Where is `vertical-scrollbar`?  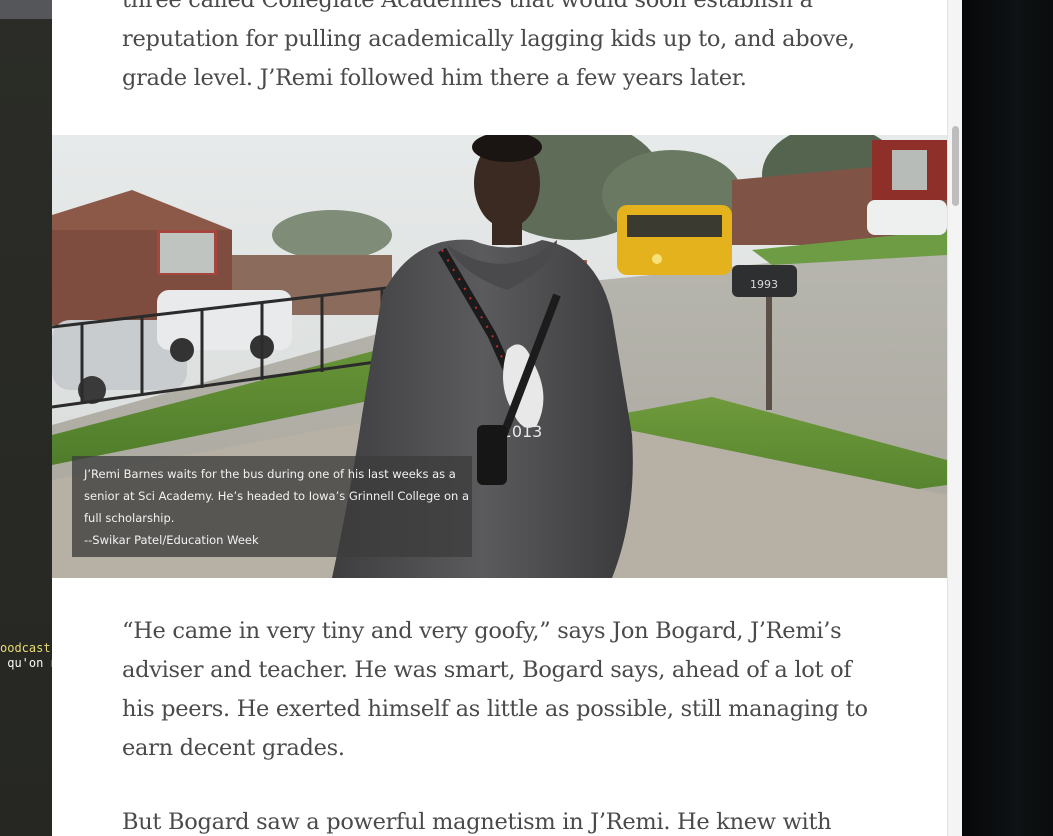 vertical-scrollbar is located at coordinates (954, 418).